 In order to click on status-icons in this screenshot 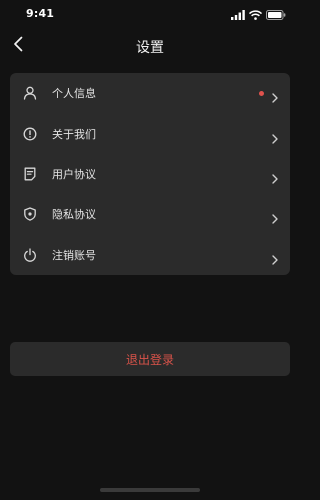, I will do `click(258, 14)`.